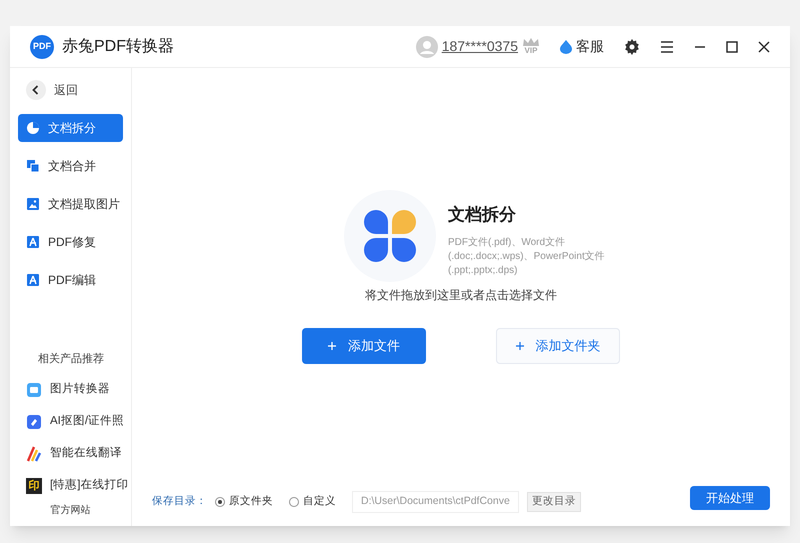  I want to click on app-title: 赤兔PDF转换器, so click(118, 46).